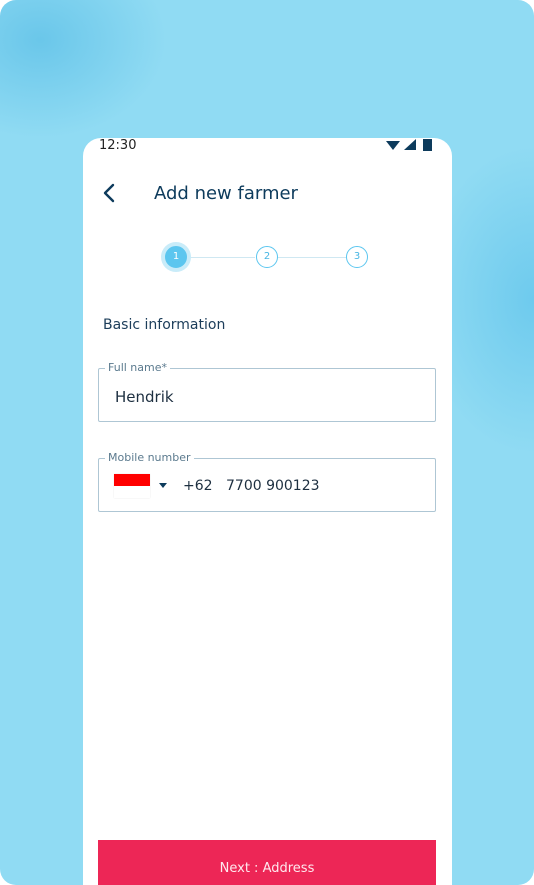 The width and height of the screenshot is (534, 885). I want to click on mobile-number-value: 7700 900123, so click(273, 486).